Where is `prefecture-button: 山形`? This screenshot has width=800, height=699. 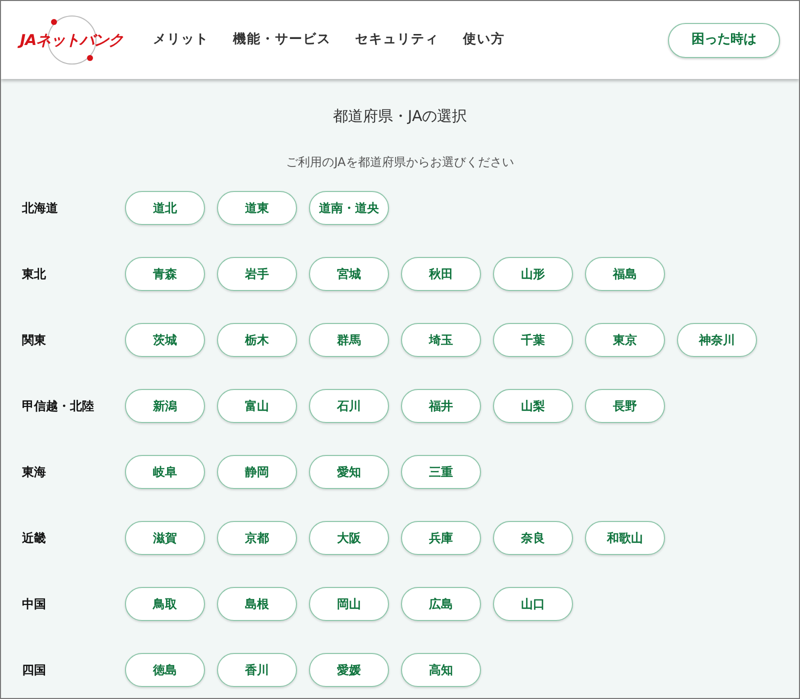
prefecture-button: 山形 is located at coordinates (533, 273).